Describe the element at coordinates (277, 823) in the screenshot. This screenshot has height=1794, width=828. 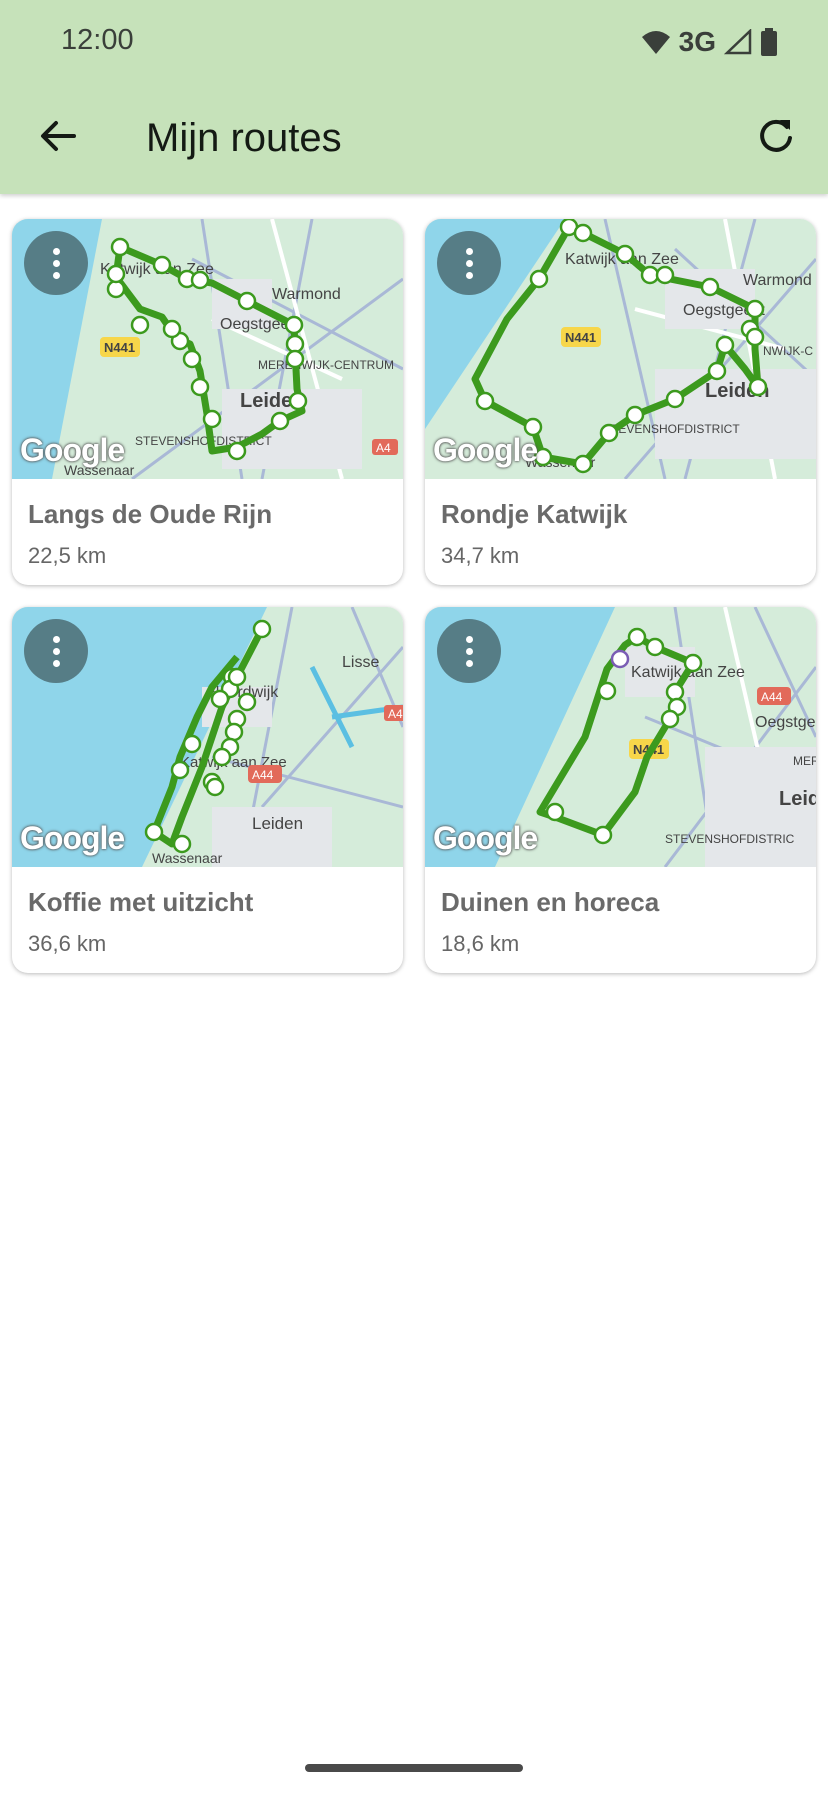
I see `map-label: Leiden` at that location.